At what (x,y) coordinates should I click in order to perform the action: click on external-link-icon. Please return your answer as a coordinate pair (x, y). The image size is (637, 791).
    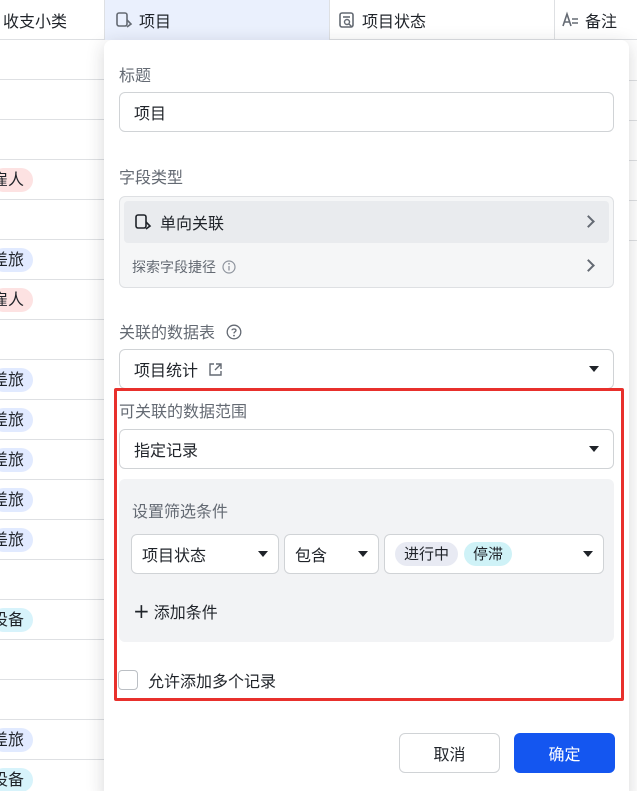
    Looking at the image, I should click on (215, 369).